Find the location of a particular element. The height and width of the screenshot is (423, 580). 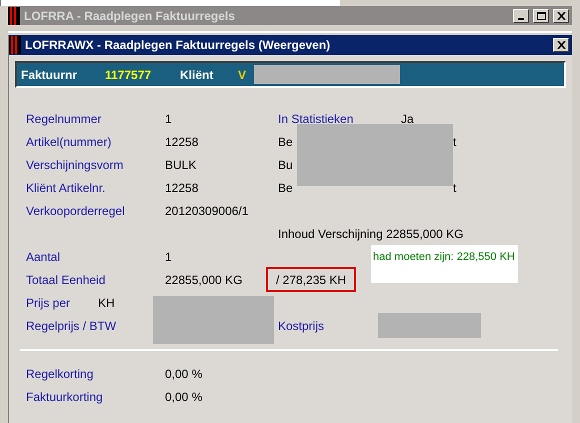

field-label: Kostprijs is located at coordinates (302, 326).